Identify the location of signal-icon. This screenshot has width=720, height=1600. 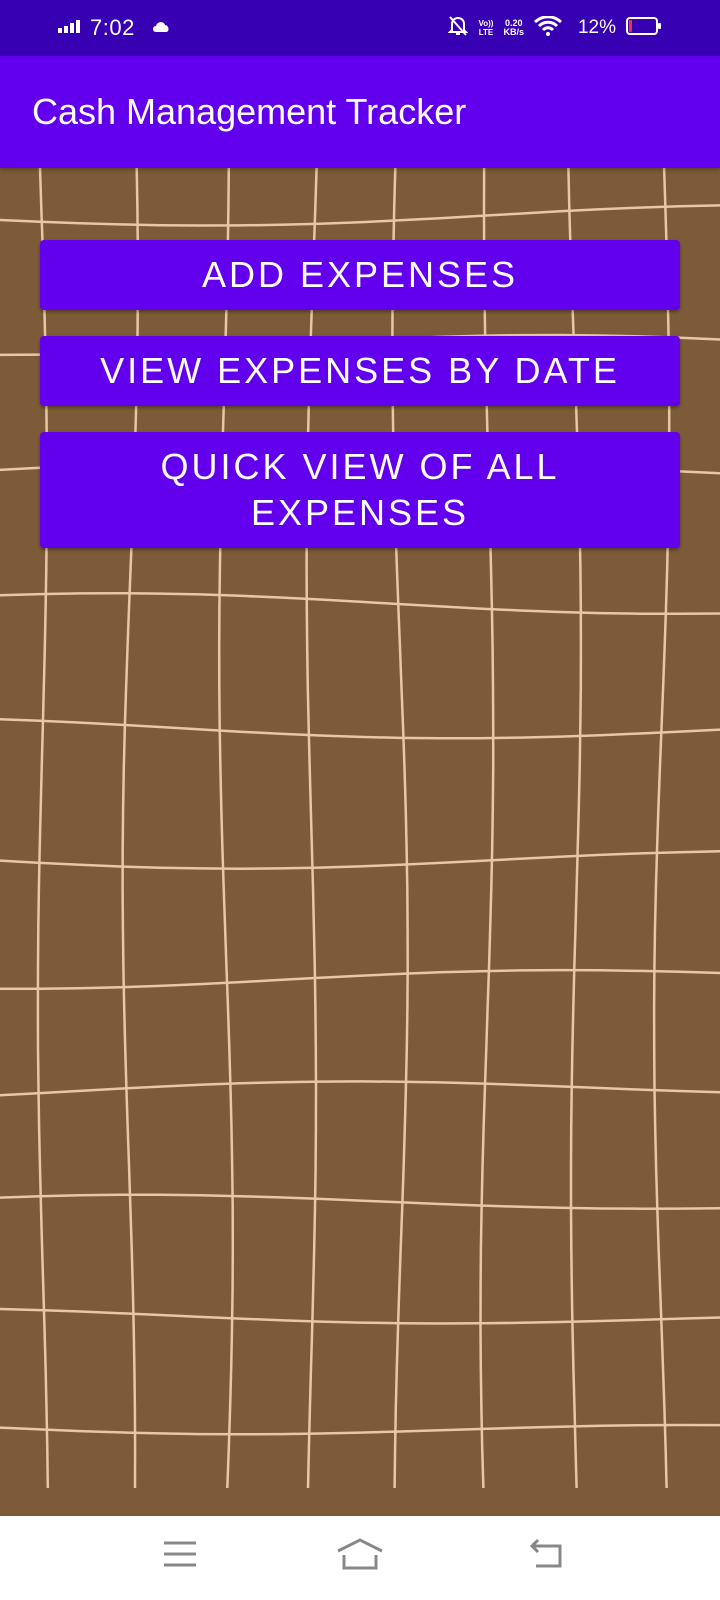
(70, 28).